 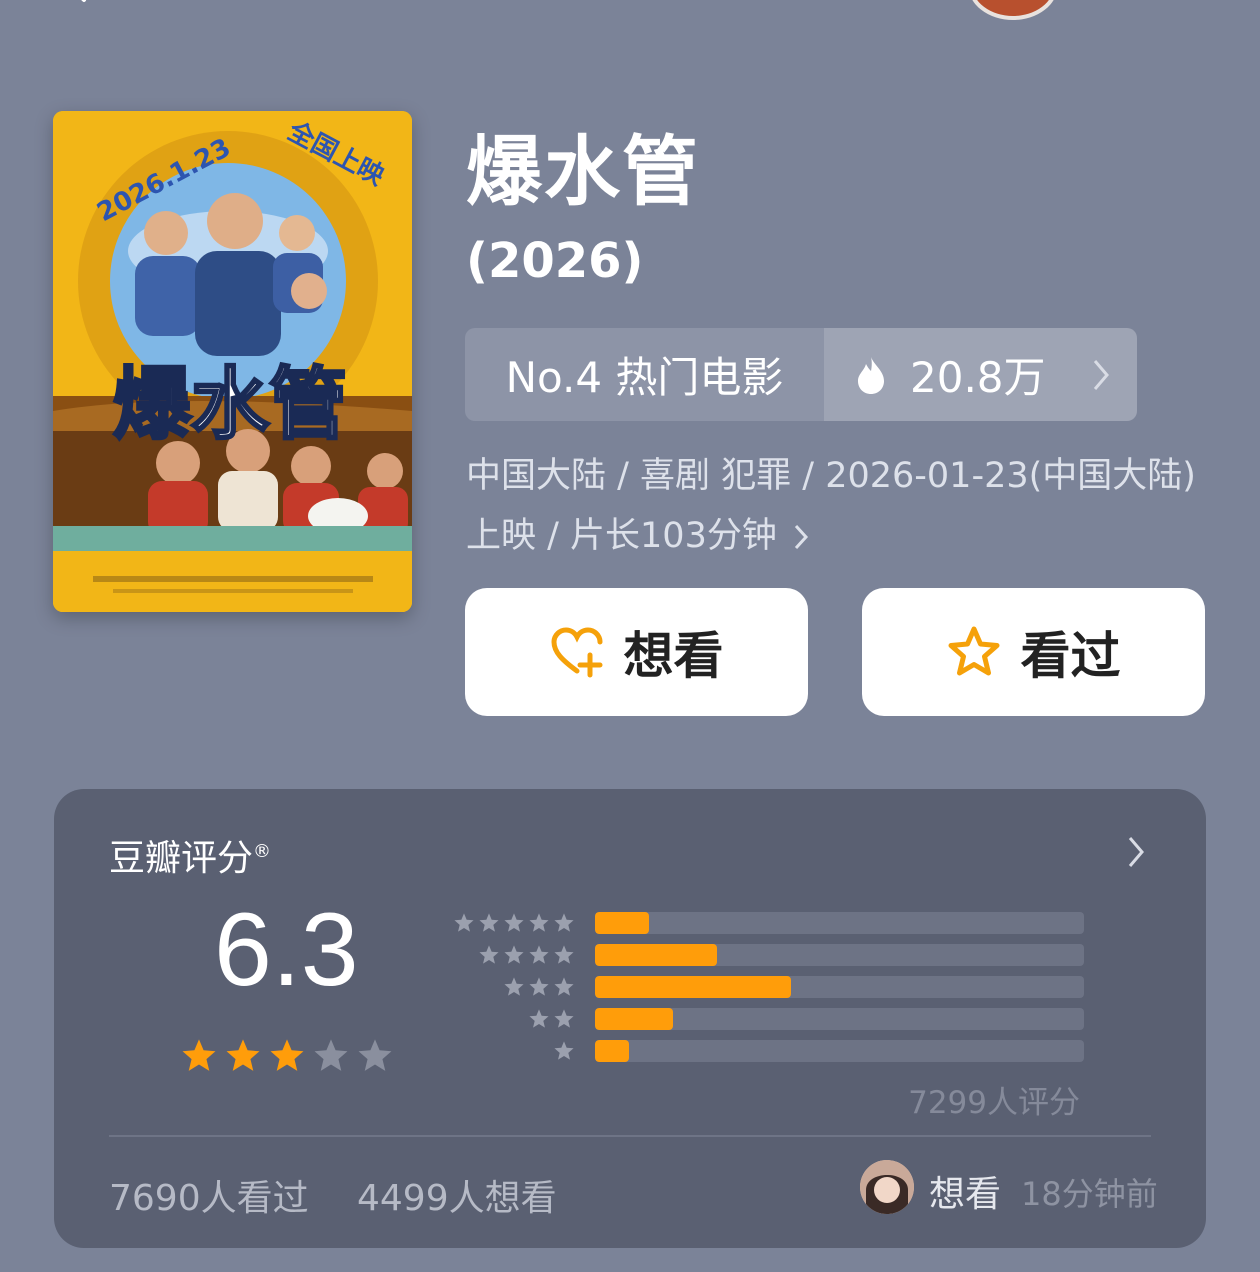 I want to click on ranking-pill: No.4 热门电影 20.8万, so click(x=801, y=374).